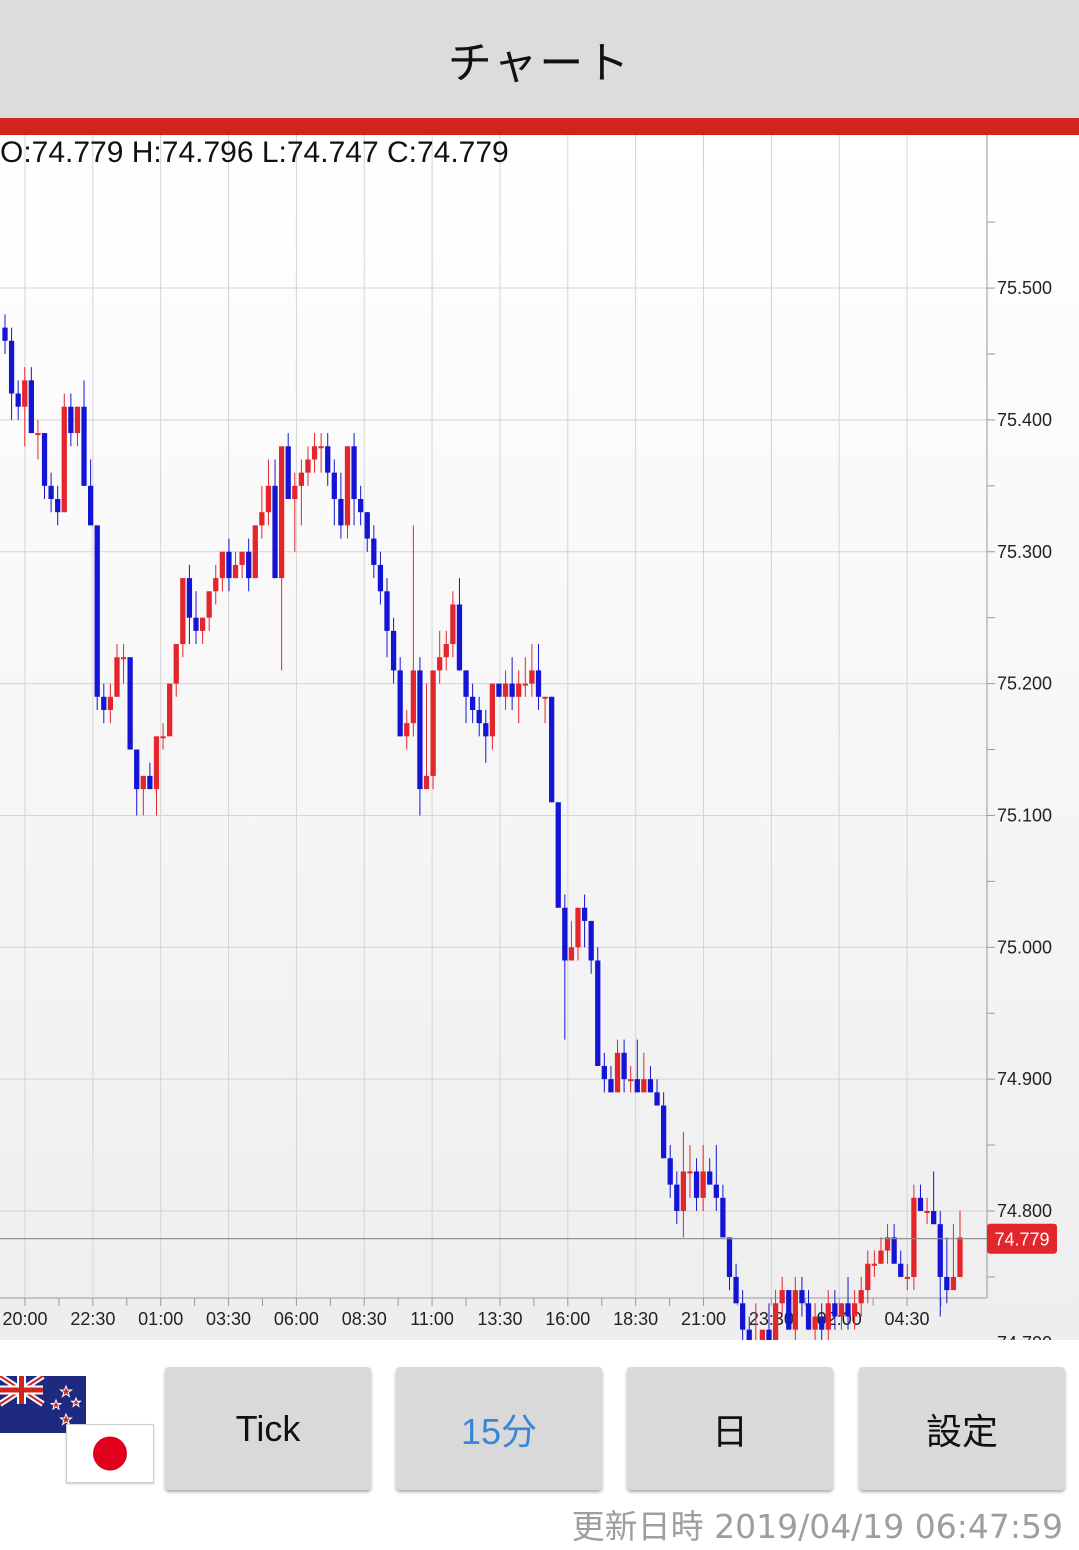 The image size is (1079, 1550). Describe the element at coordinates (499, 1428) in the screenshot. I see `15min-button: 15分` at that location.